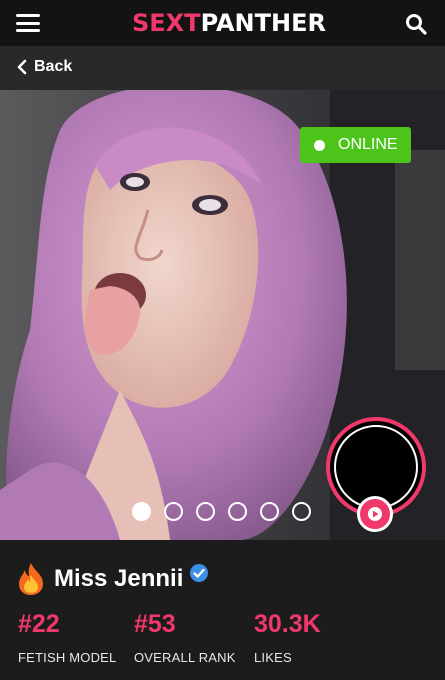 This screenshot has width=445, height=680. Describe the element at coordinates (155, 624) in the screenshot. I see `stat-value: #53` at that location.